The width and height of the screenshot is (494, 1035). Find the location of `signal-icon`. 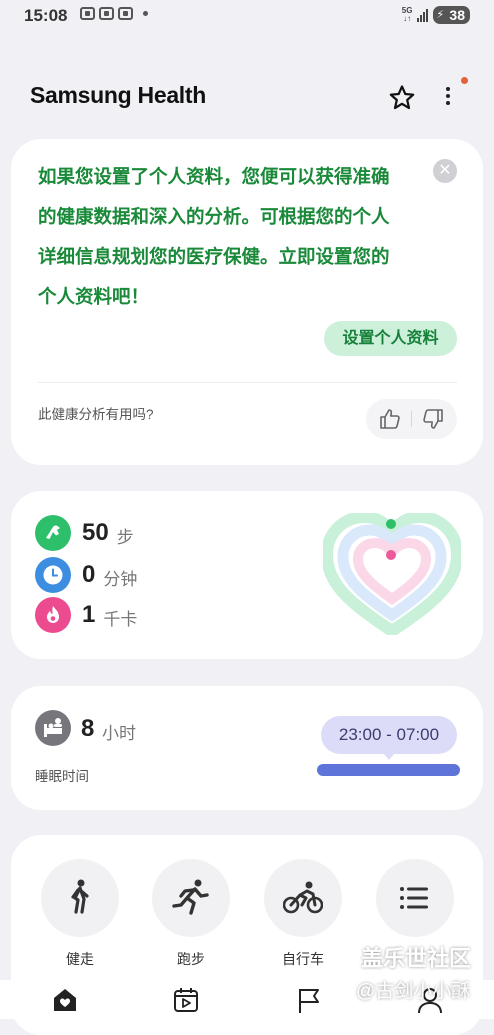

signal-icon is located at coordinates (423, 15).